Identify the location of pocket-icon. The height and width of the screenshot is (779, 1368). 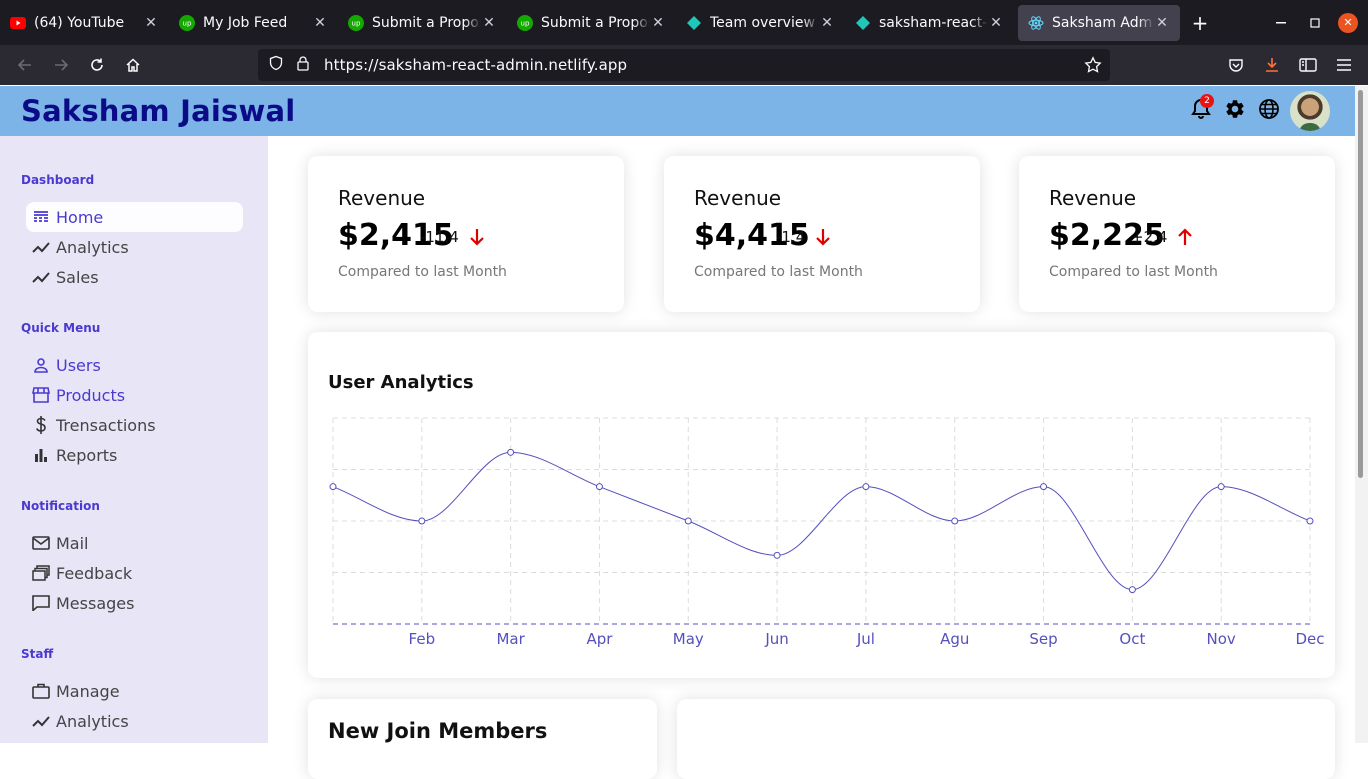
(1236, 65).